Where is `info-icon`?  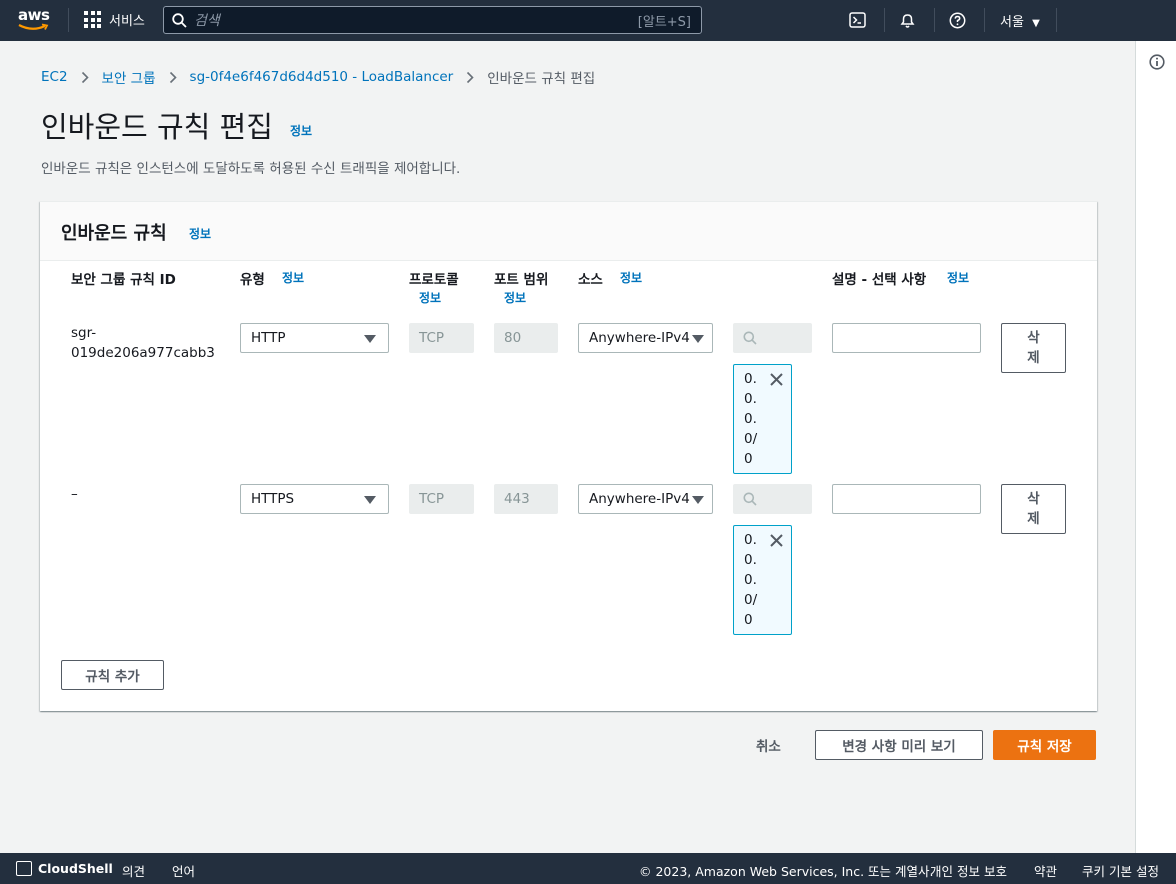 info-icon is located at coordinates (1157, 64).